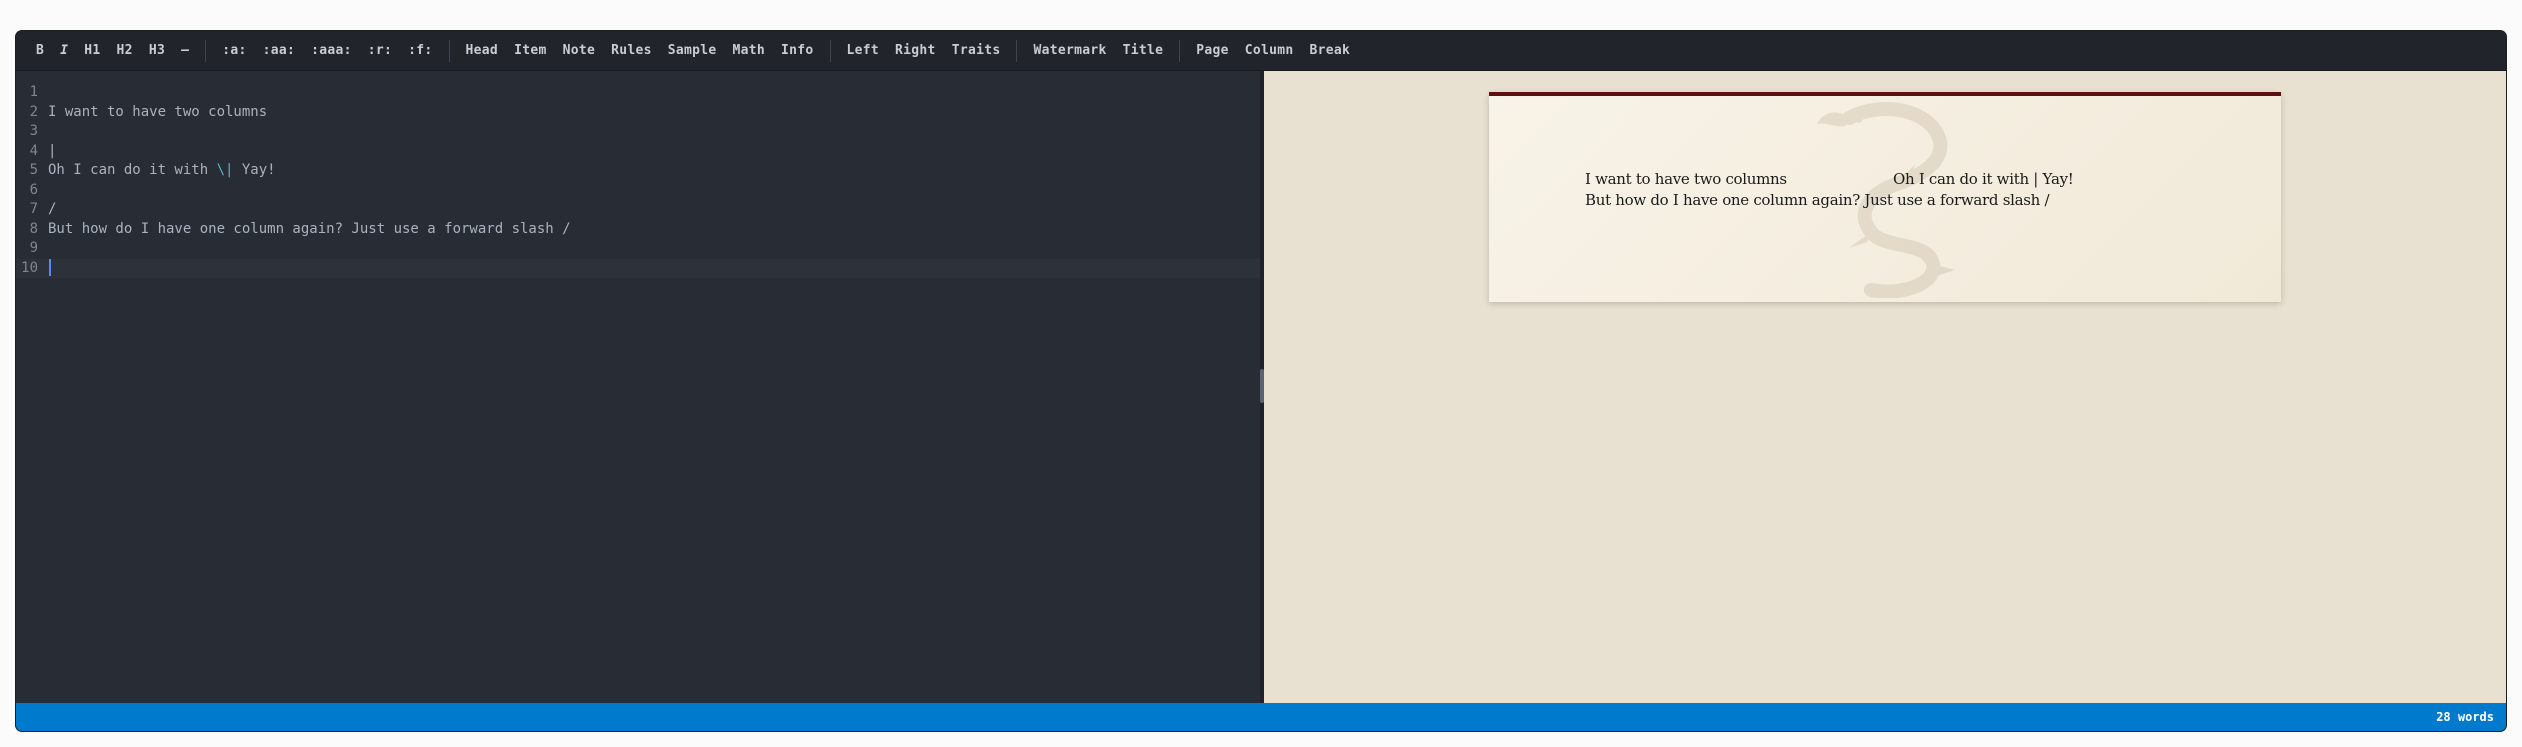 The image size is (2522, 747). I want to click on line-number: 3, so click(33, 131).